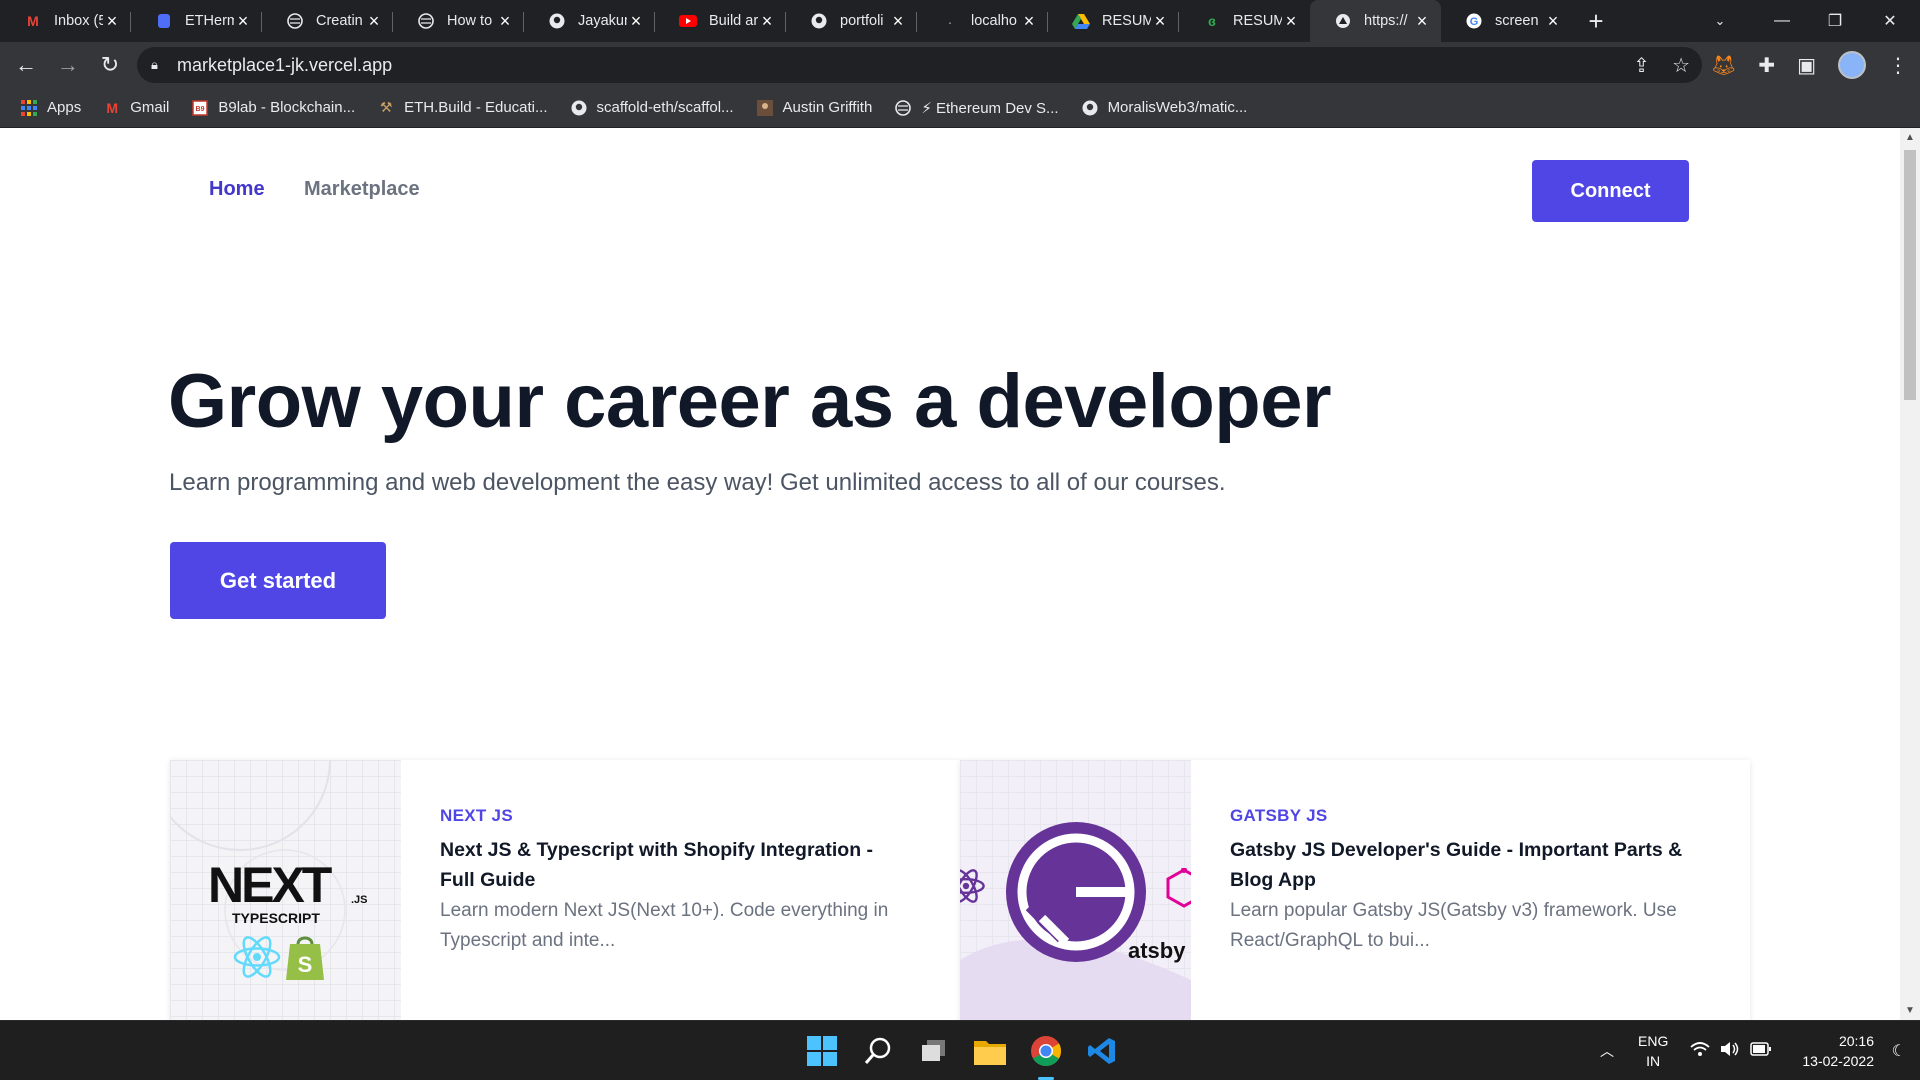 The height and width of the screenshot is (1081, 1920). Describe the element at coordinates (278, 580) in the screenshot. I see `get-started-button: Get started` at that location.